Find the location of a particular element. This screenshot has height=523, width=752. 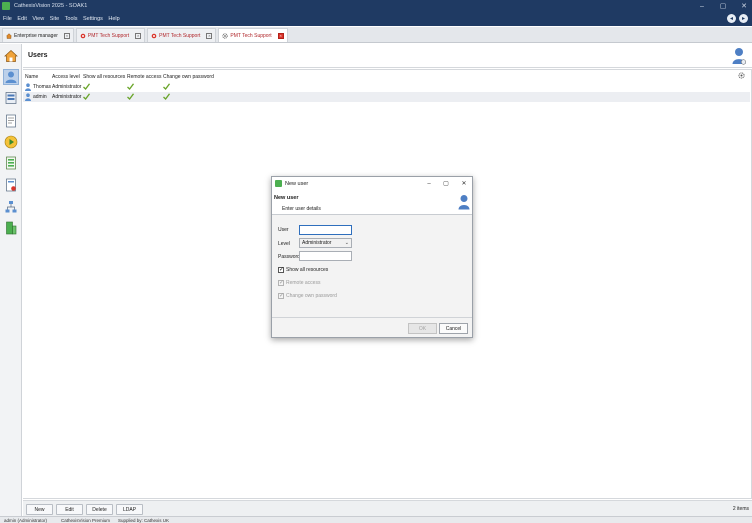

menu-edit: Edit is located at coordinates (21, 19).